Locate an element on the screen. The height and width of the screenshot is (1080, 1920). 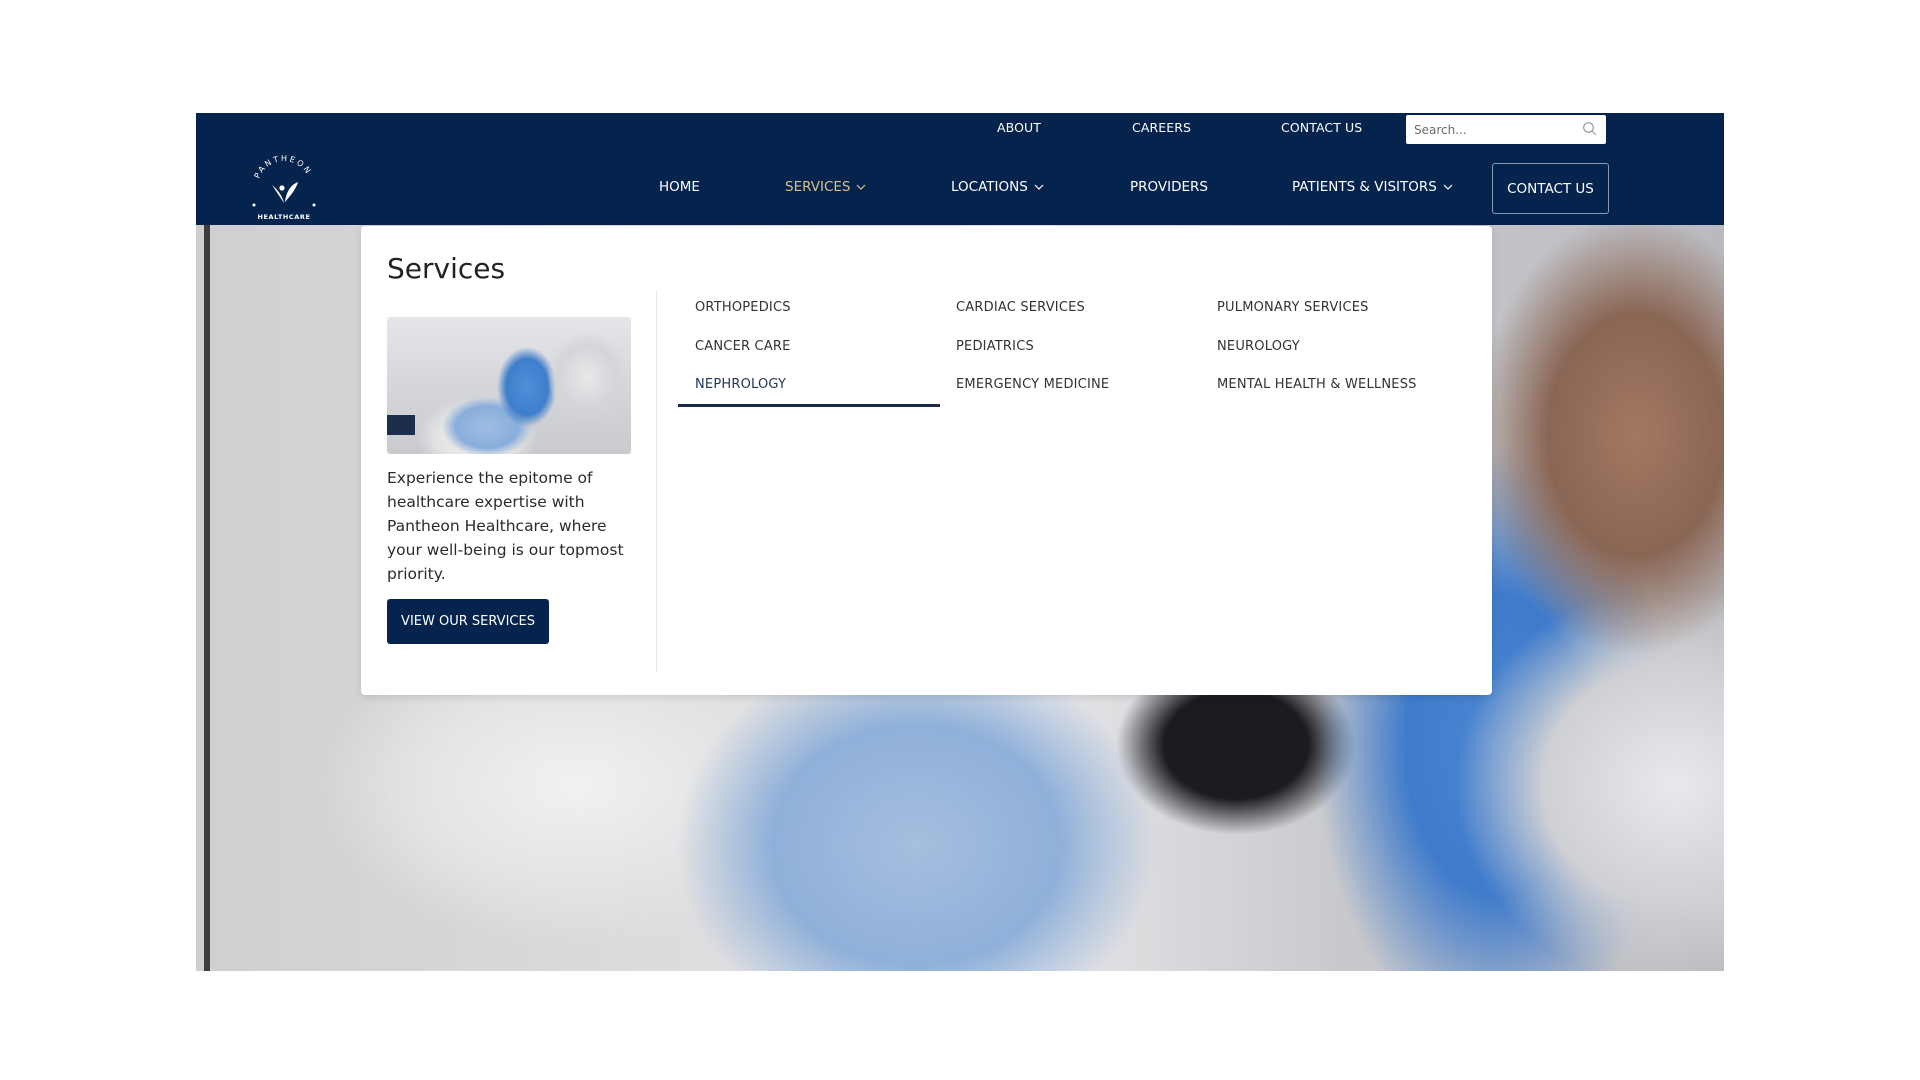
nav-patients-visitors: PATIENTS & VISITORS is located at coordinates (1372, 187).